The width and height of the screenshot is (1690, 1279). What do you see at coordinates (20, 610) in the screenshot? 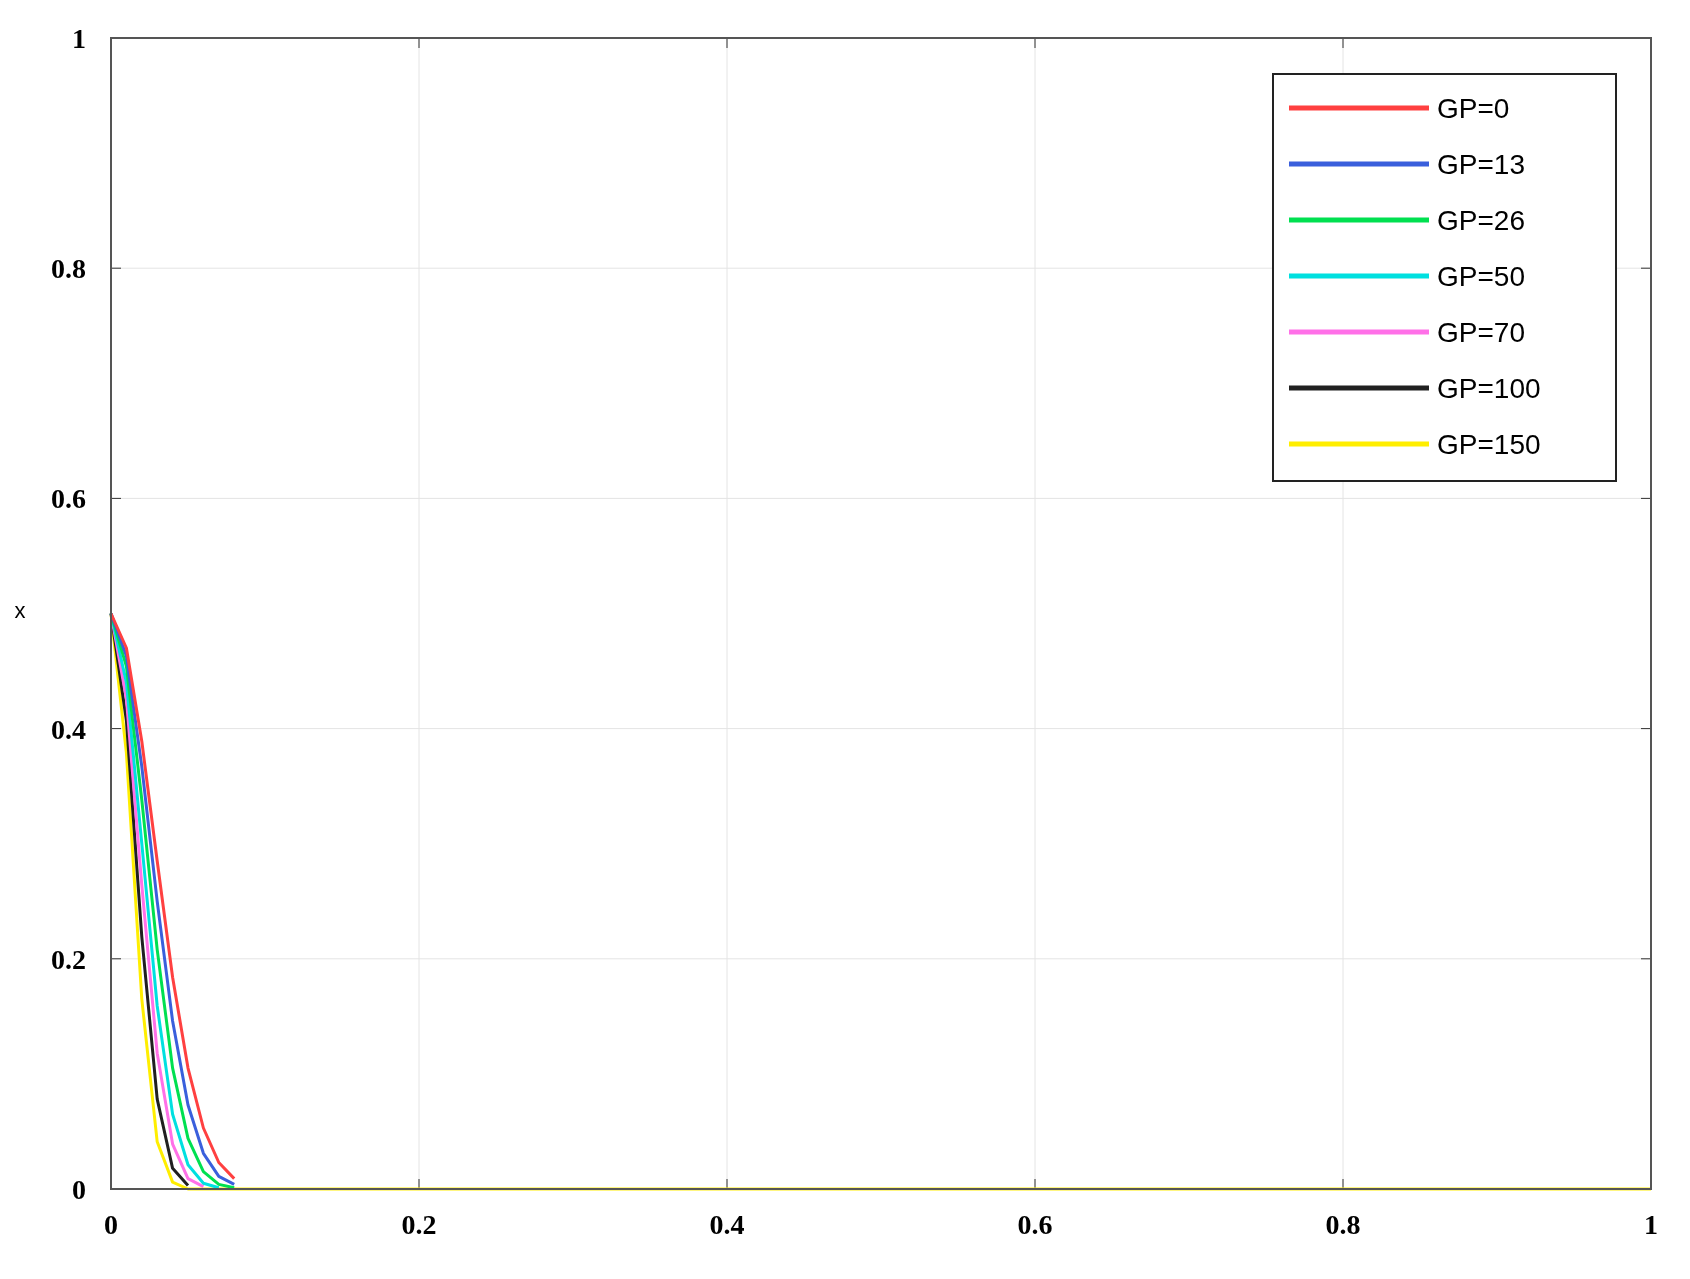
I see `y-axis-label: x` at bounding box center [20, 610].